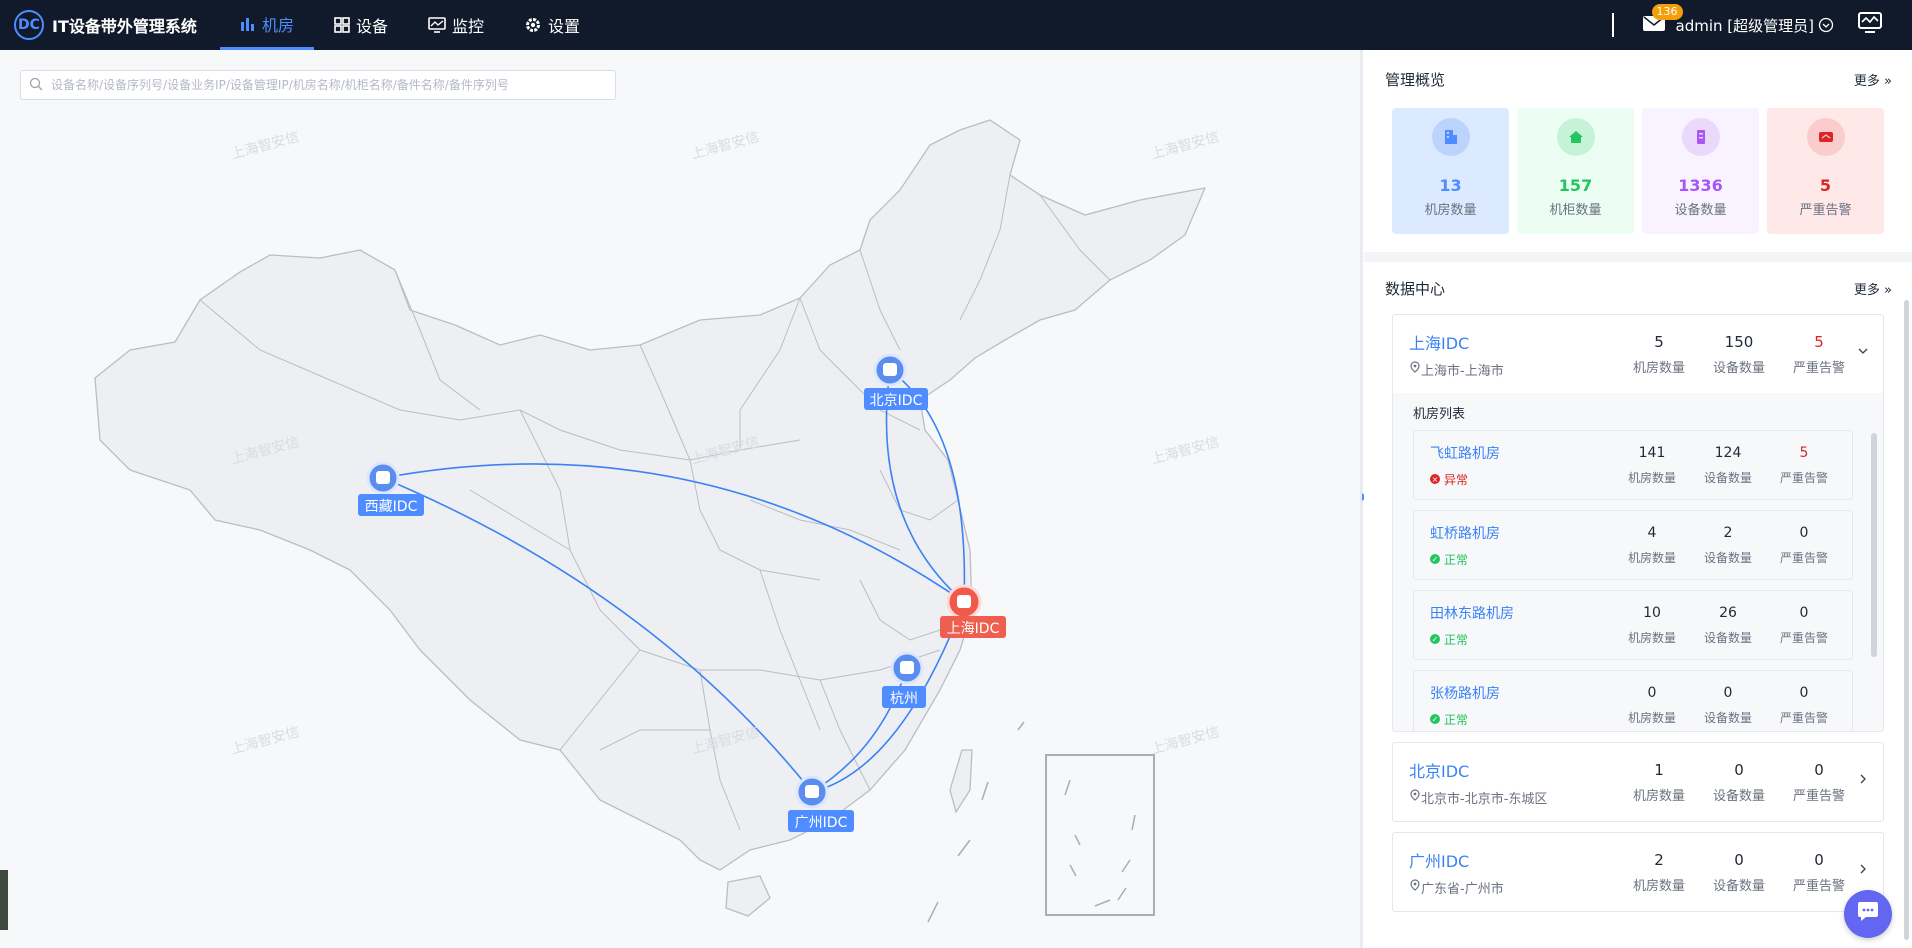  What do you see at coordinates (248, 24) in the screenshot?
I see `bar-chart-icon` at bounding box center [248, 24].